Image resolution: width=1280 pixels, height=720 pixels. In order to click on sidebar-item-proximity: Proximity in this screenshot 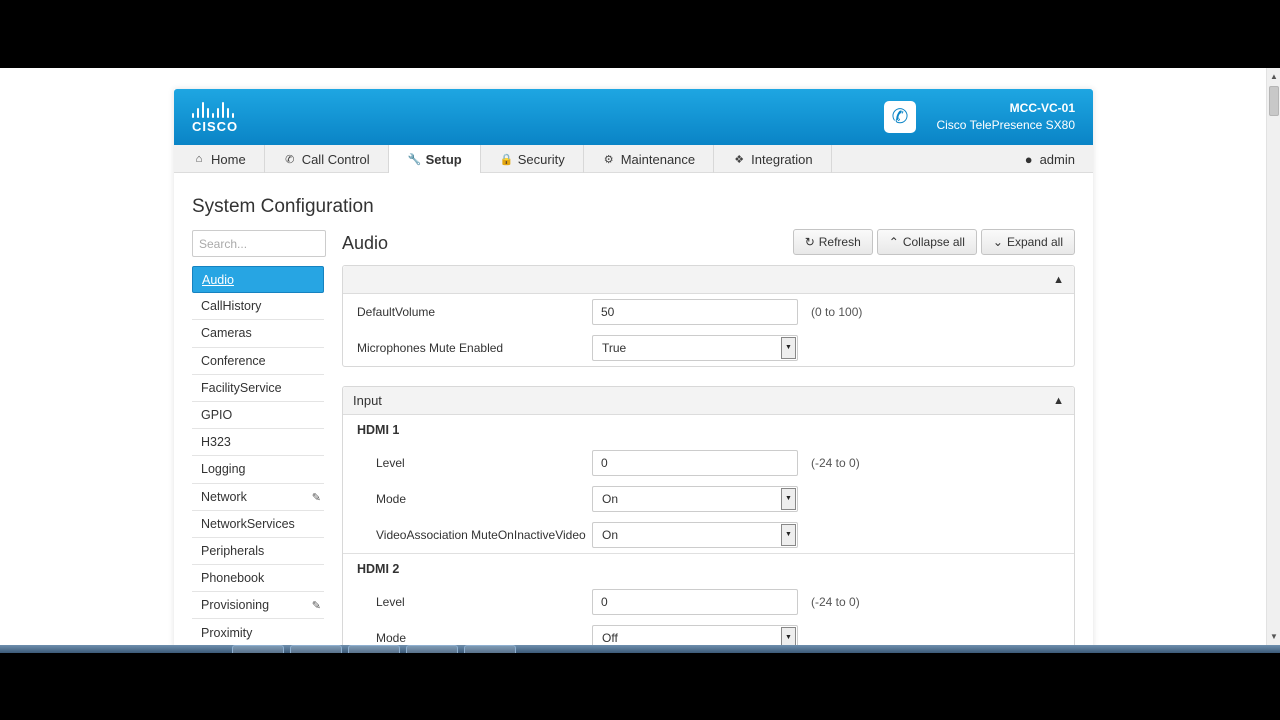, I will do `click(258, 632)`.